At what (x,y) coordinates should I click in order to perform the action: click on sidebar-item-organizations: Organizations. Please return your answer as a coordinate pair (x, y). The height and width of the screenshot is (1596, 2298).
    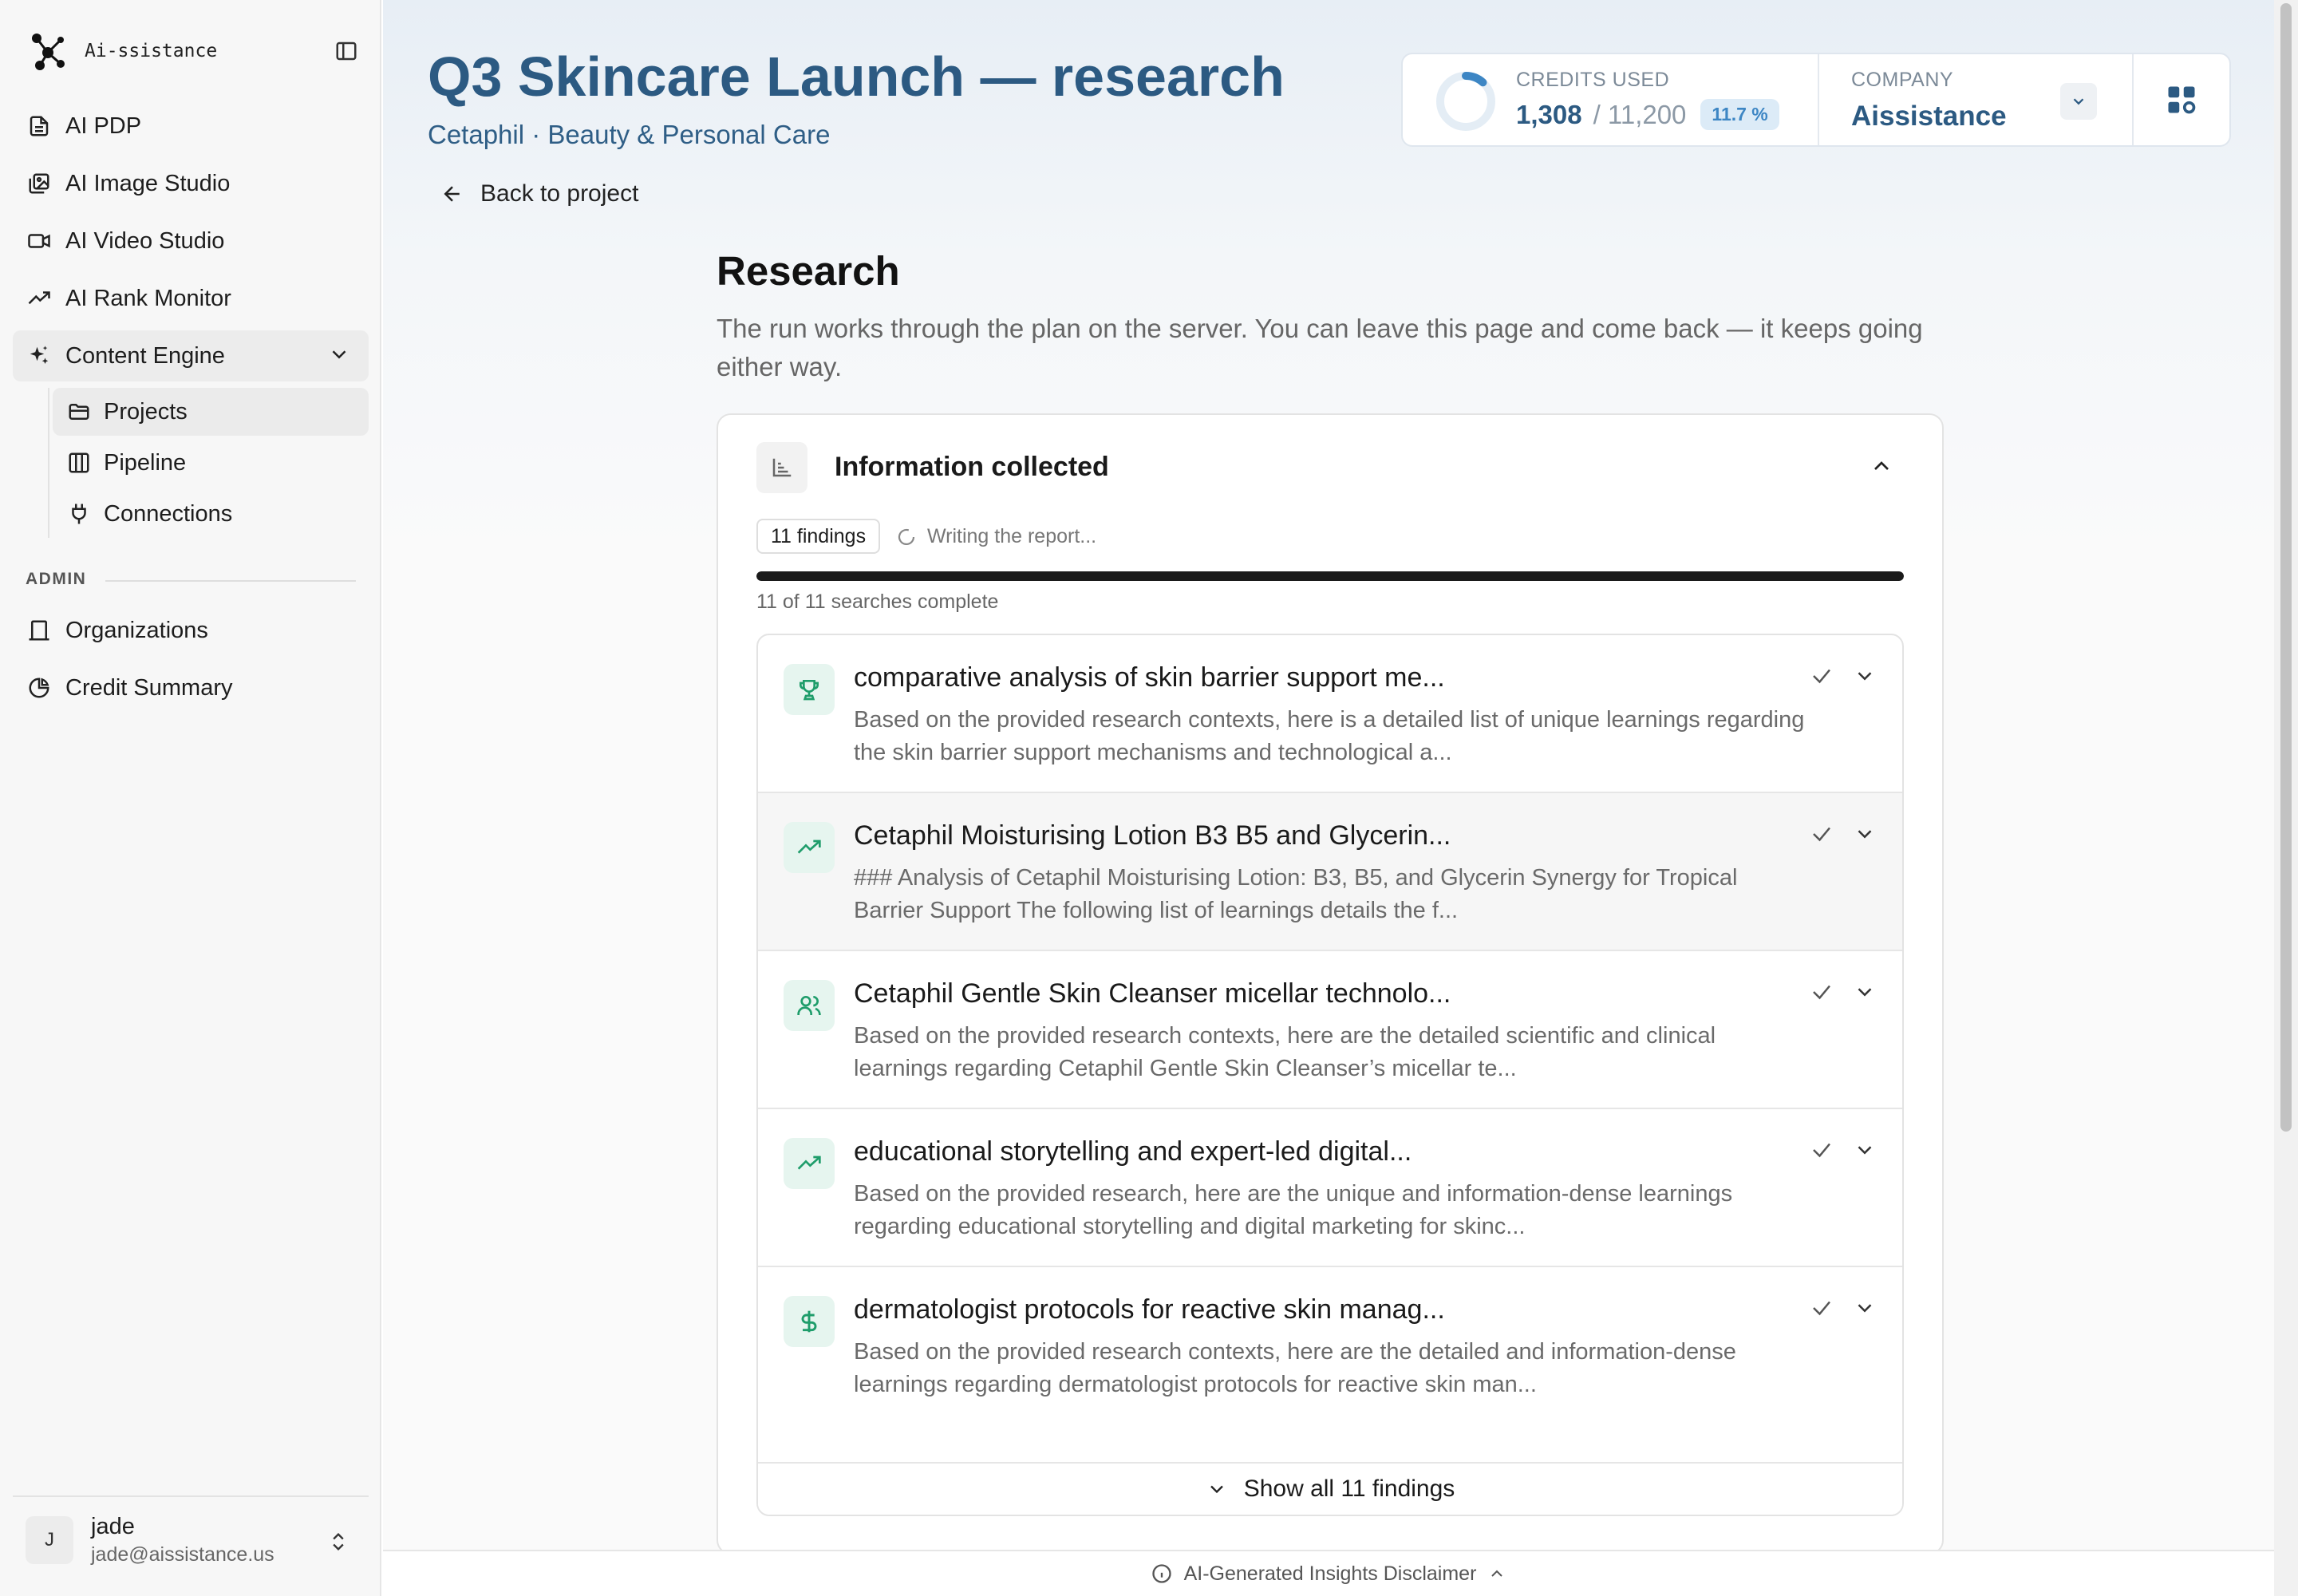
    Looking at the image, I should click on (191, 630).